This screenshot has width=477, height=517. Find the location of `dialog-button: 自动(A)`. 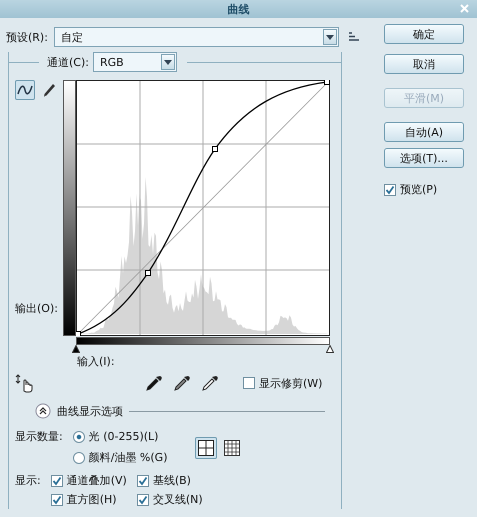

dialog-button: 自动(A) is located at coordinates (424, 132).